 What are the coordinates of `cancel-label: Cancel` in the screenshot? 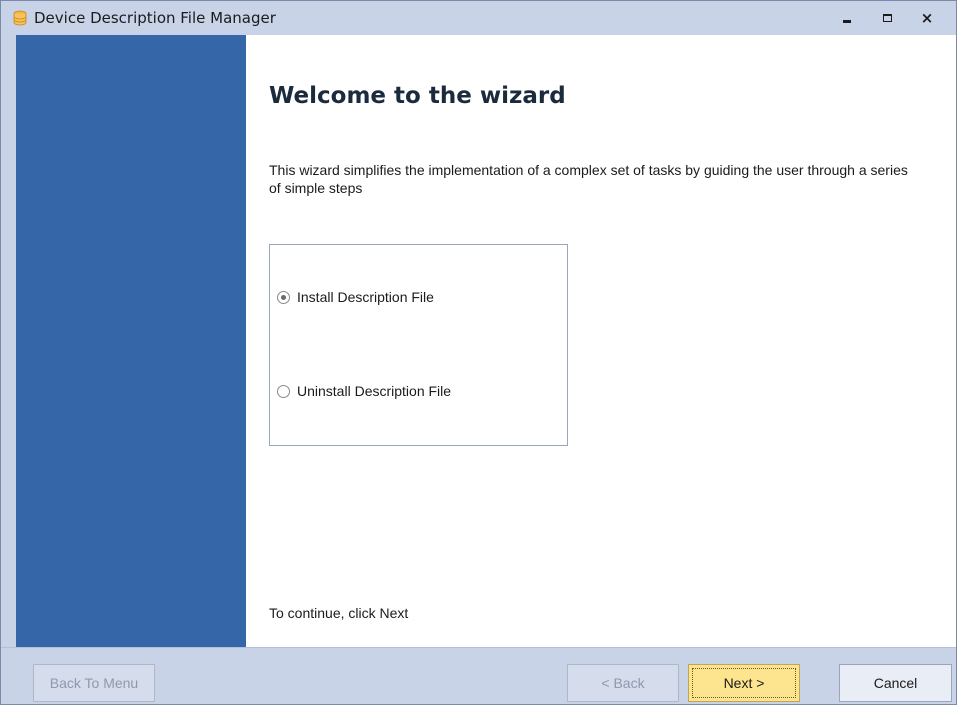 It's located at (895, 683).